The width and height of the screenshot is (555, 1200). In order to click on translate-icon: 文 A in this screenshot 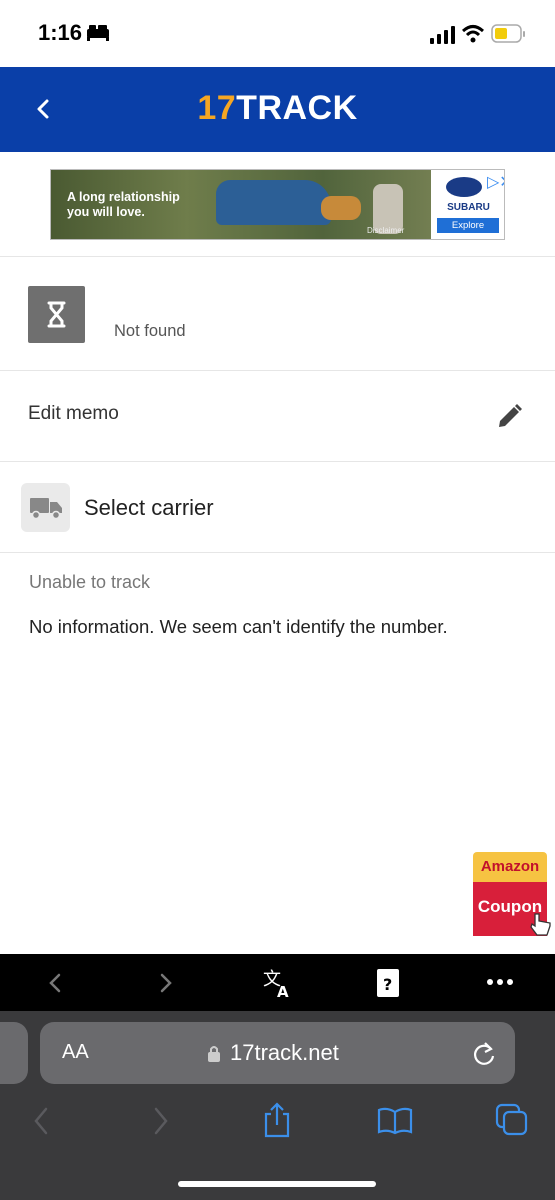, I will do `click(278, 983)`.